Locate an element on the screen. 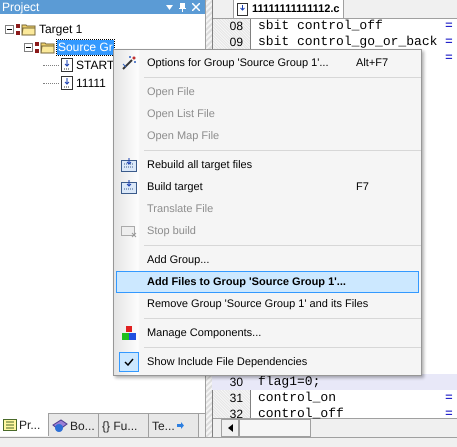  wand-icon is located at coordinates (129, 63).